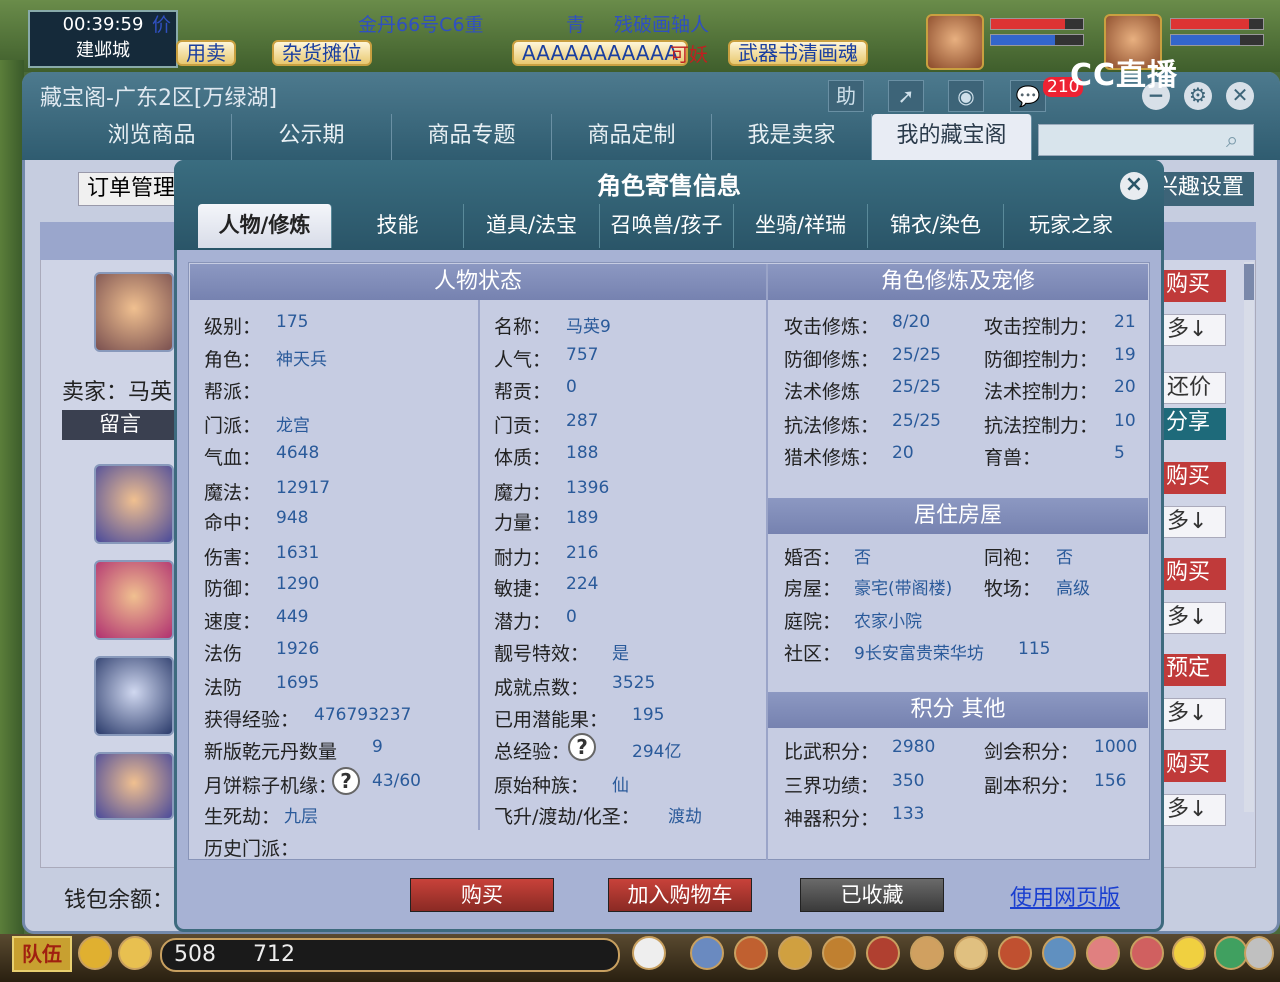 This screenshot has width=1280, height=982. I want to click on tab-player-home: 玩家之家, so click(1071, 226).